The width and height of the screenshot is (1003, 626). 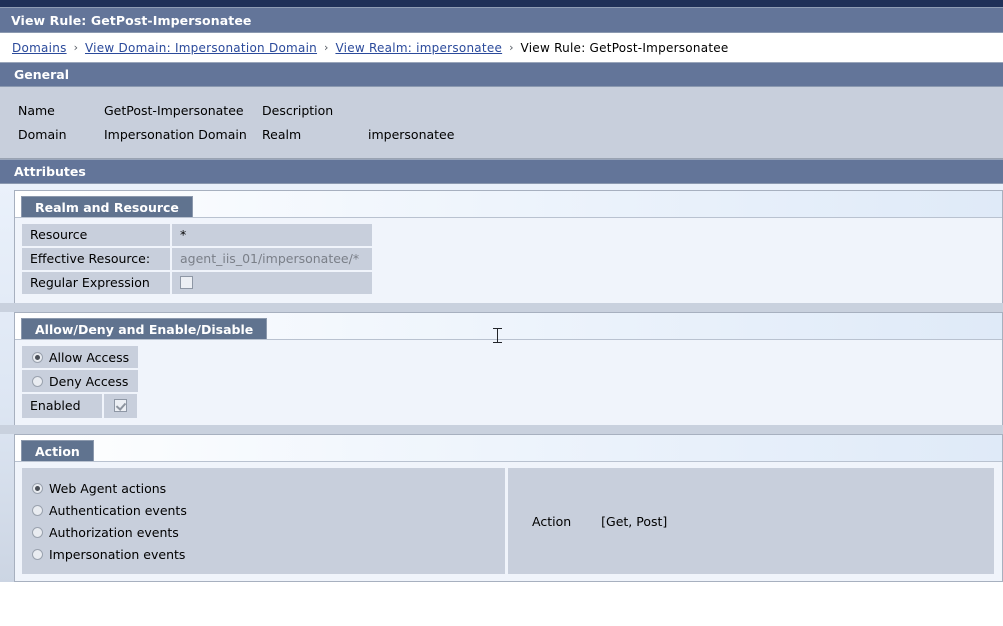 What do you see at coordinates (512, 235) in the screenshot?
I see `field-row-resource: Resource *` at bounding box center [512, 235].